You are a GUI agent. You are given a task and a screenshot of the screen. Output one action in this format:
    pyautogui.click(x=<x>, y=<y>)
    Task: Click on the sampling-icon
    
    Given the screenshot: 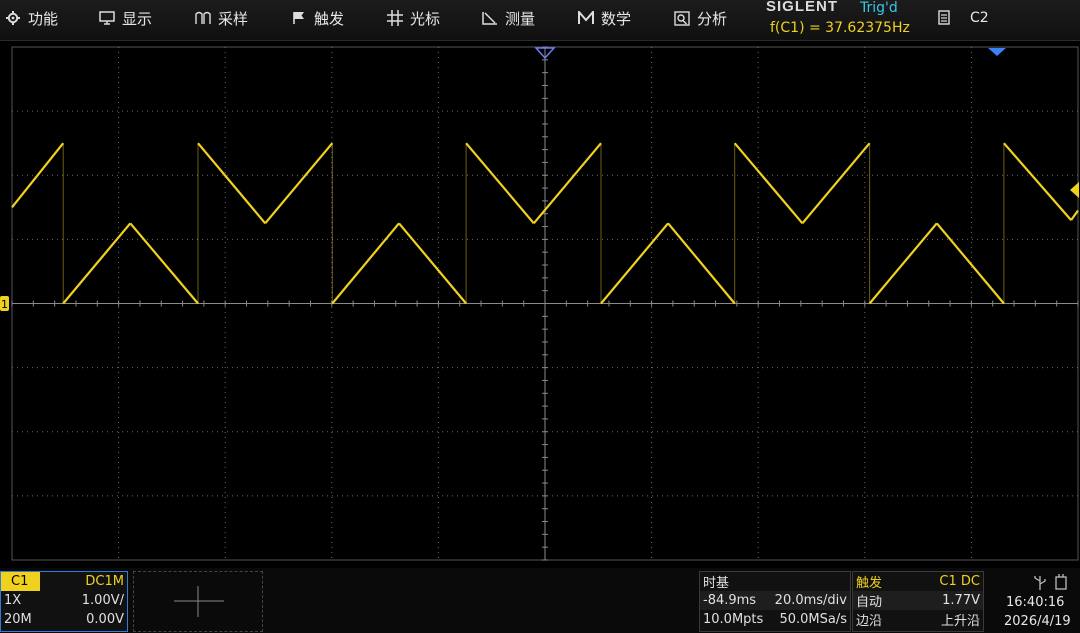 What is the action you would take?
    pyautogui.click(x=203, y=18)
    